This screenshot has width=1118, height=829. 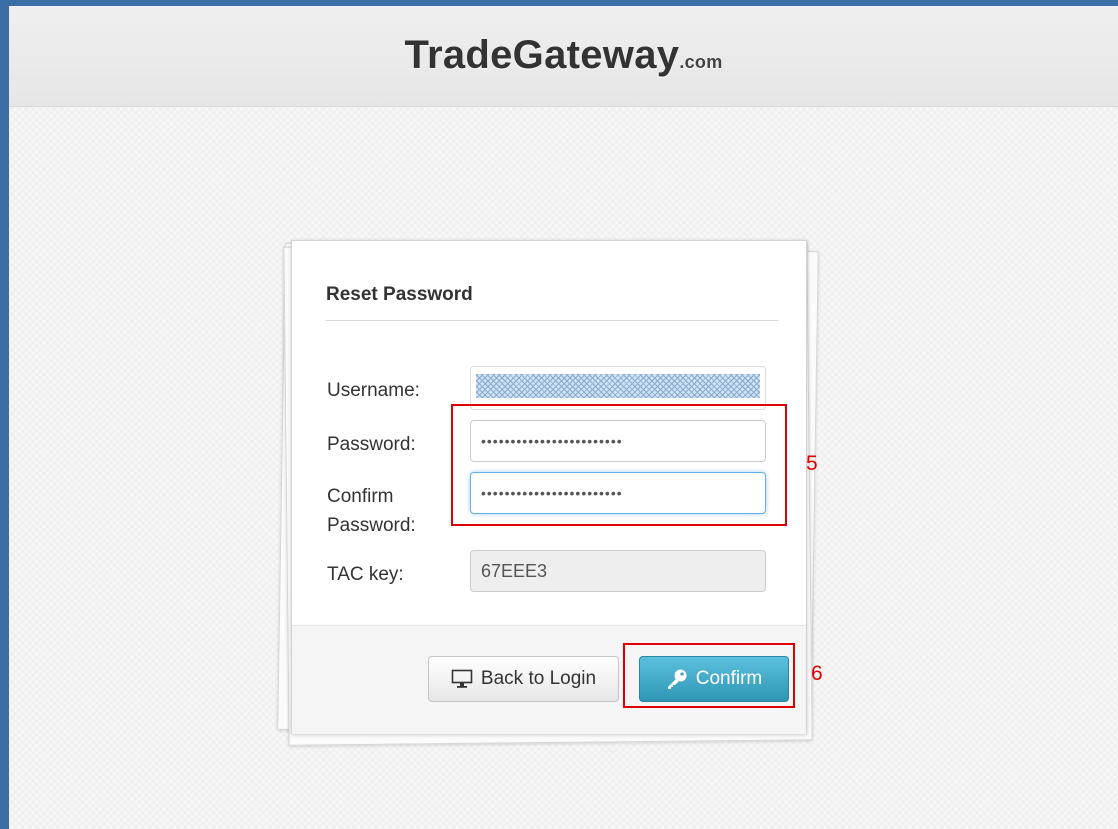 What do you see at coordinates (462, 679) in the screenshot?
I see `monitor-icon` at bounding box center [462, 679].